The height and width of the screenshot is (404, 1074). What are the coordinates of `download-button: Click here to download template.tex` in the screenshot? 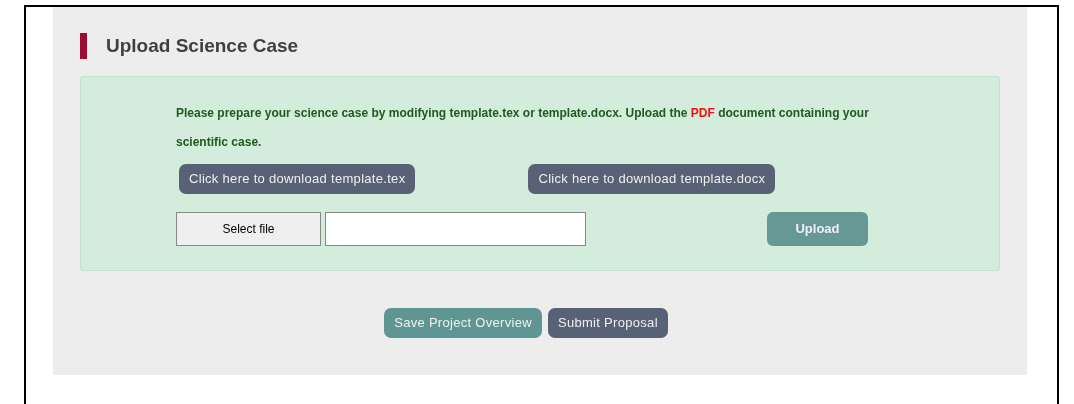 It's located at (297, 179).